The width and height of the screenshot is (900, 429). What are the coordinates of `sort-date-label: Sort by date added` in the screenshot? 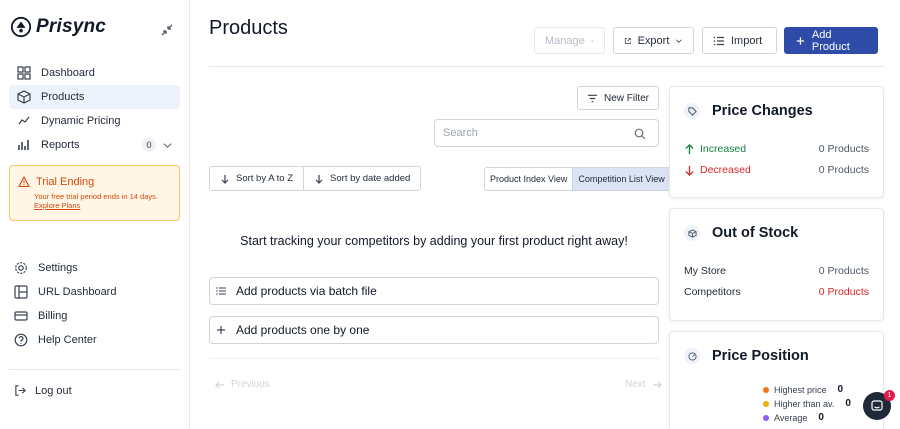 It's located at (370, 178).